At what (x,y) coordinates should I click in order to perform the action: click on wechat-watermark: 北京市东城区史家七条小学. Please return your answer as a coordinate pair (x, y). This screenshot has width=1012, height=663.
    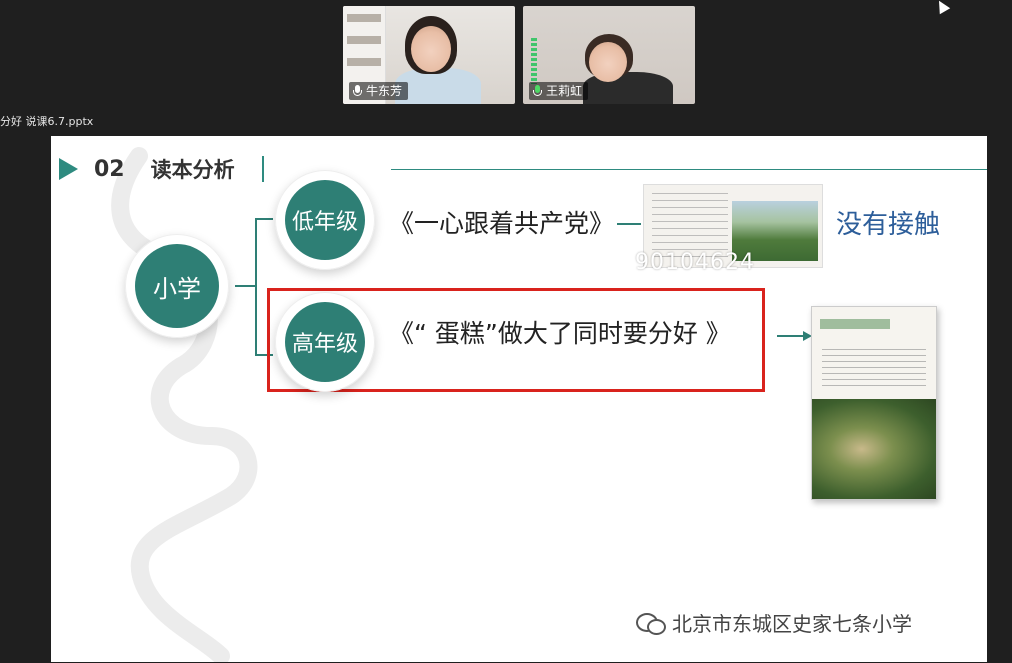
    Looking at the image, I should click on (774, 622).